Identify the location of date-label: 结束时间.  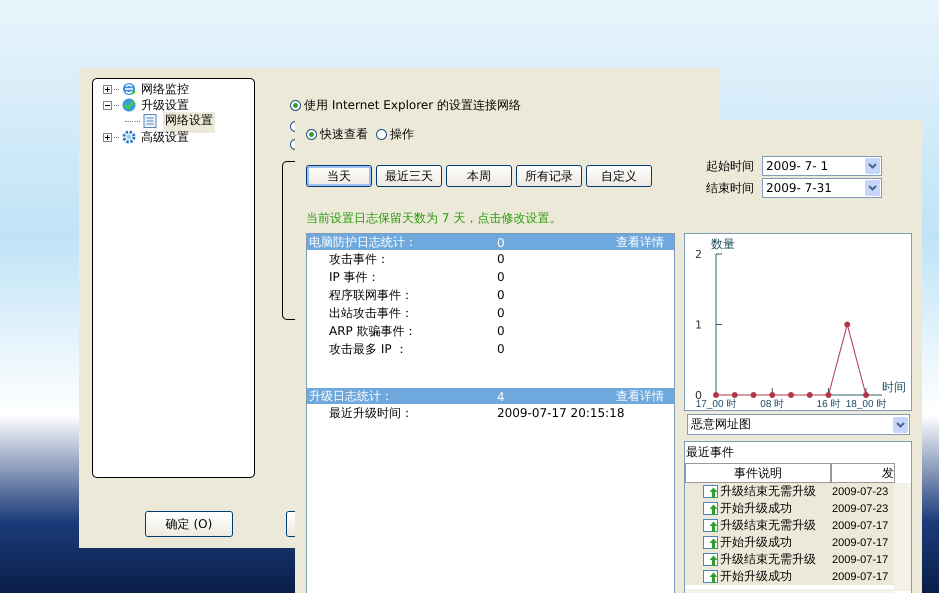
(730, 188).